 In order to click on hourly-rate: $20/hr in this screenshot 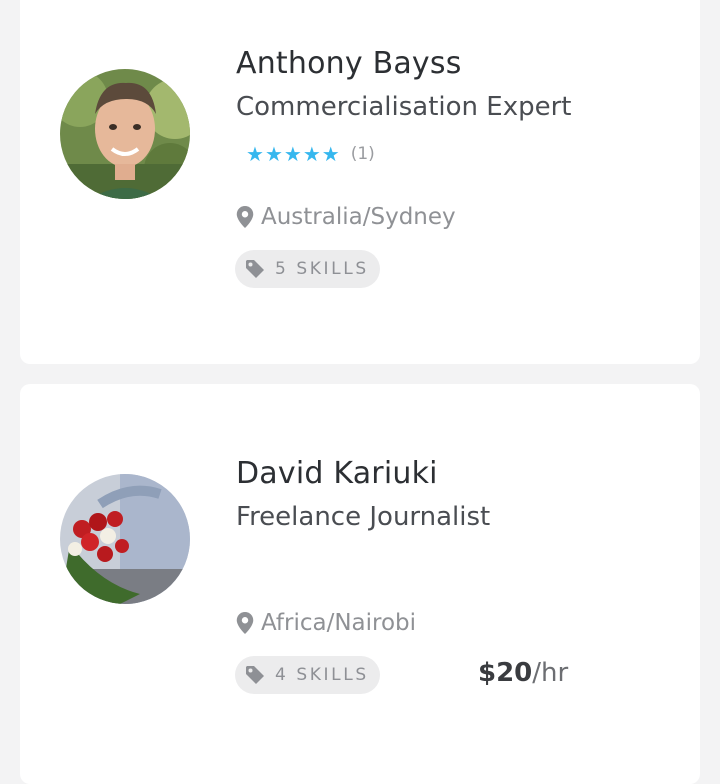, I will do `click(523, 673)`.